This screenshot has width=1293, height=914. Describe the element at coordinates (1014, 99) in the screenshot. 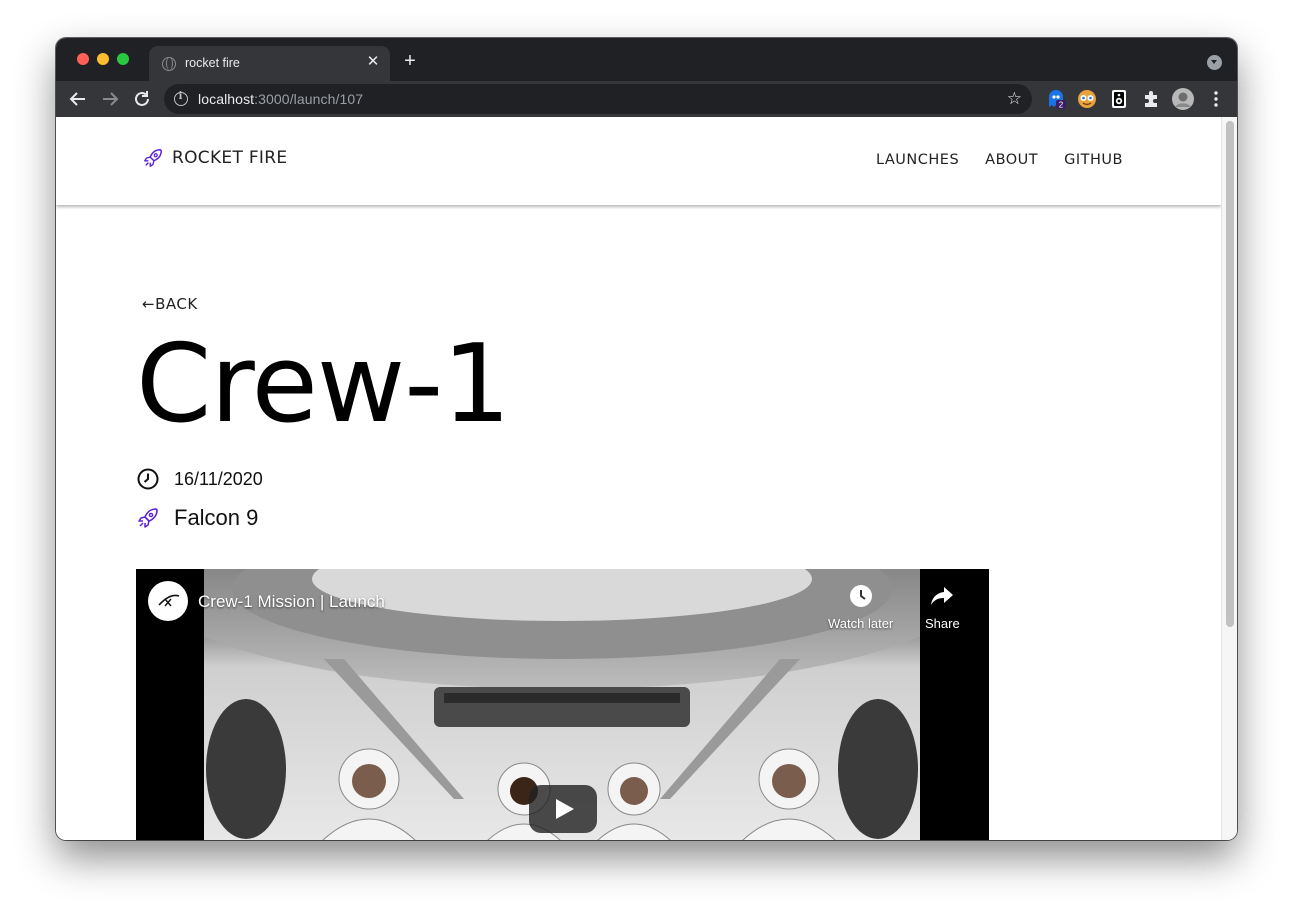

I see `bookmark-star-icon: ☆` at that location.